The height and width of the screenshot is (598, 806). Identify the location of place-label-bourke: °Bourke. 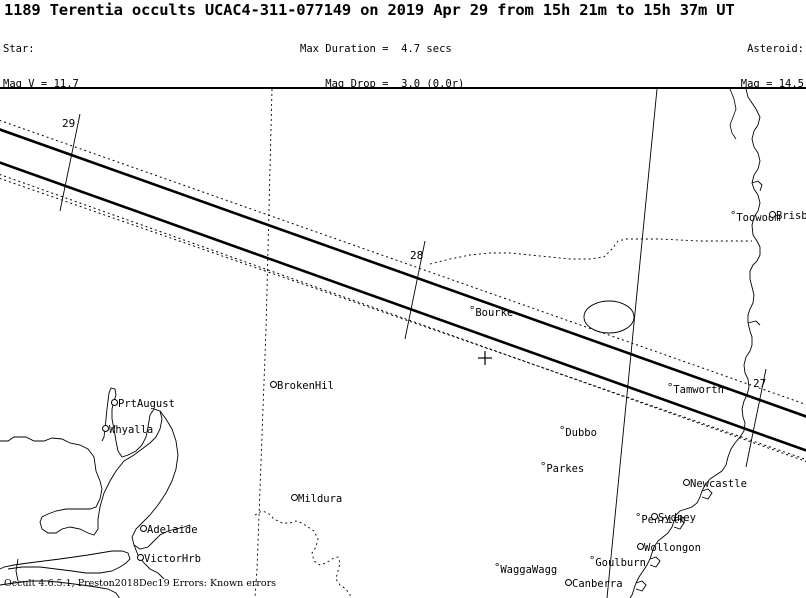
(491, 312).